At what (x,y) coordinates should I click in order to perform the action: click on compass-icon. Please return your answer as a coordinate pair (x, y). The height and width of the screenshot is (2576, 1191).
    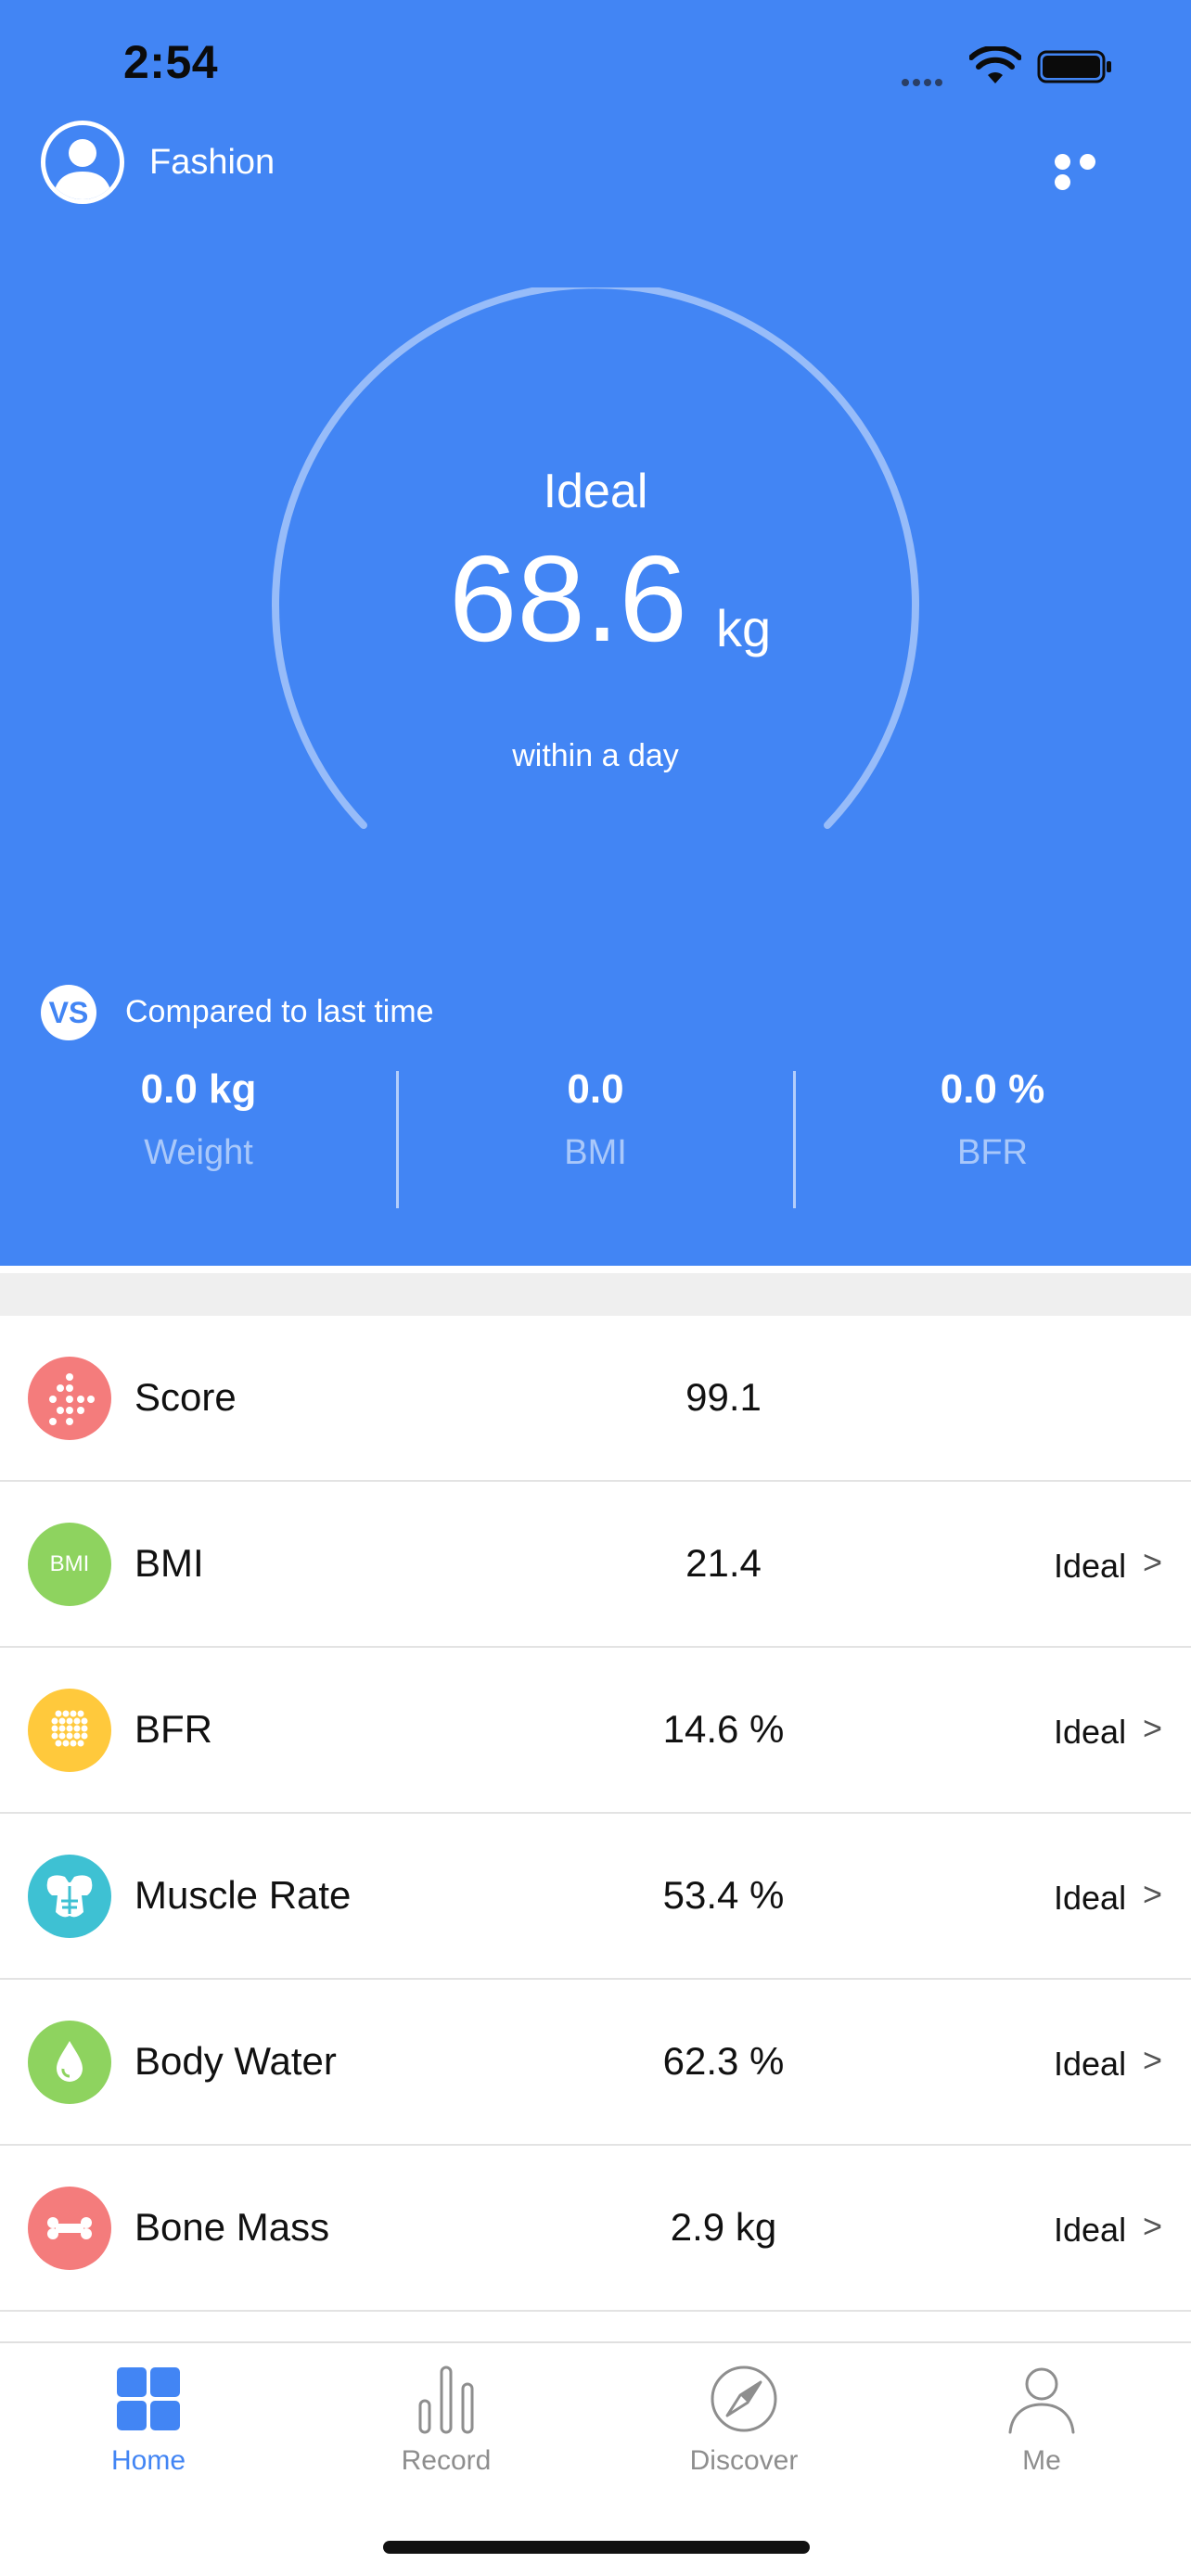
    Looking at the image, I should click on (744, 2399).